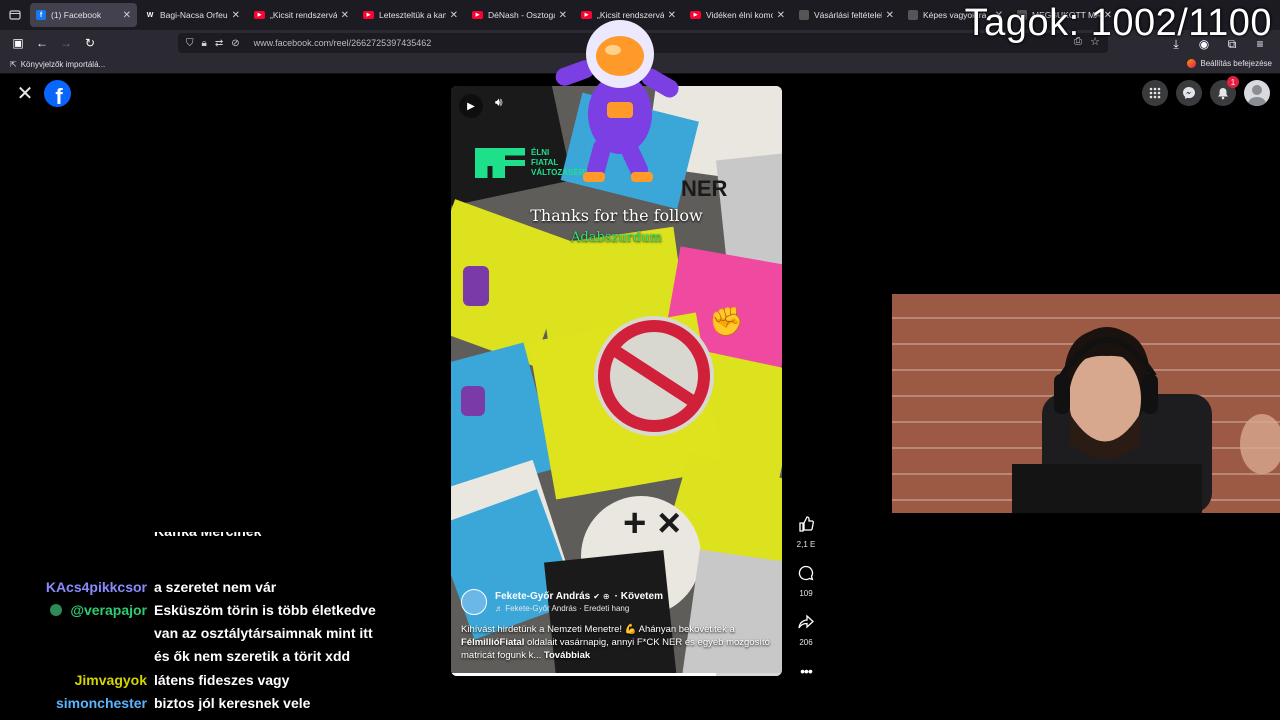 Image resolution: width=1280 pixels, height=720 pixels. I want to click on follow-alert-username: Adabszurdum, so click(616, 237).